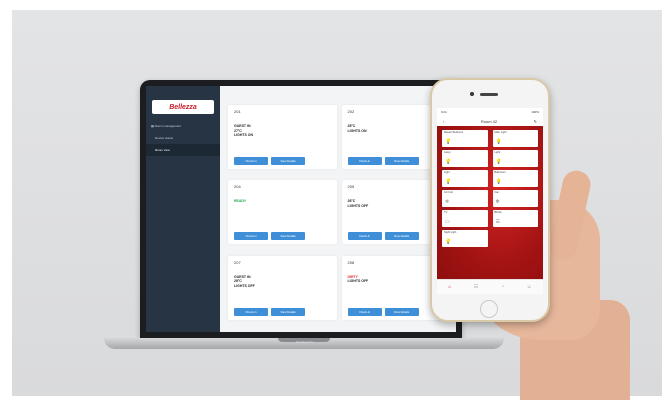  I want to click on sidebar-item-device-status: Device status, so click(183, 138).